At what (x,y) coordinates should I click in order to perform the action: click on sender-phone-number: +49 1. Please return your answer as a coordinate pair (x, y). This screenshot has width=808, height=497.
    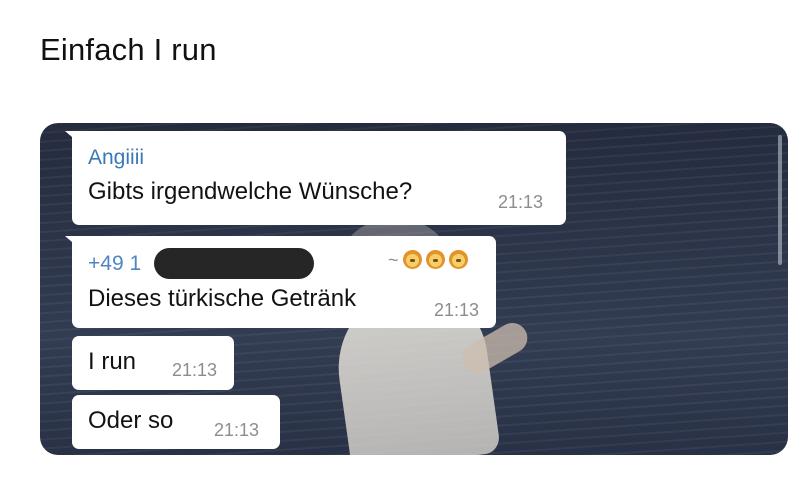
    Looking at the image, I should click on (114, 264).